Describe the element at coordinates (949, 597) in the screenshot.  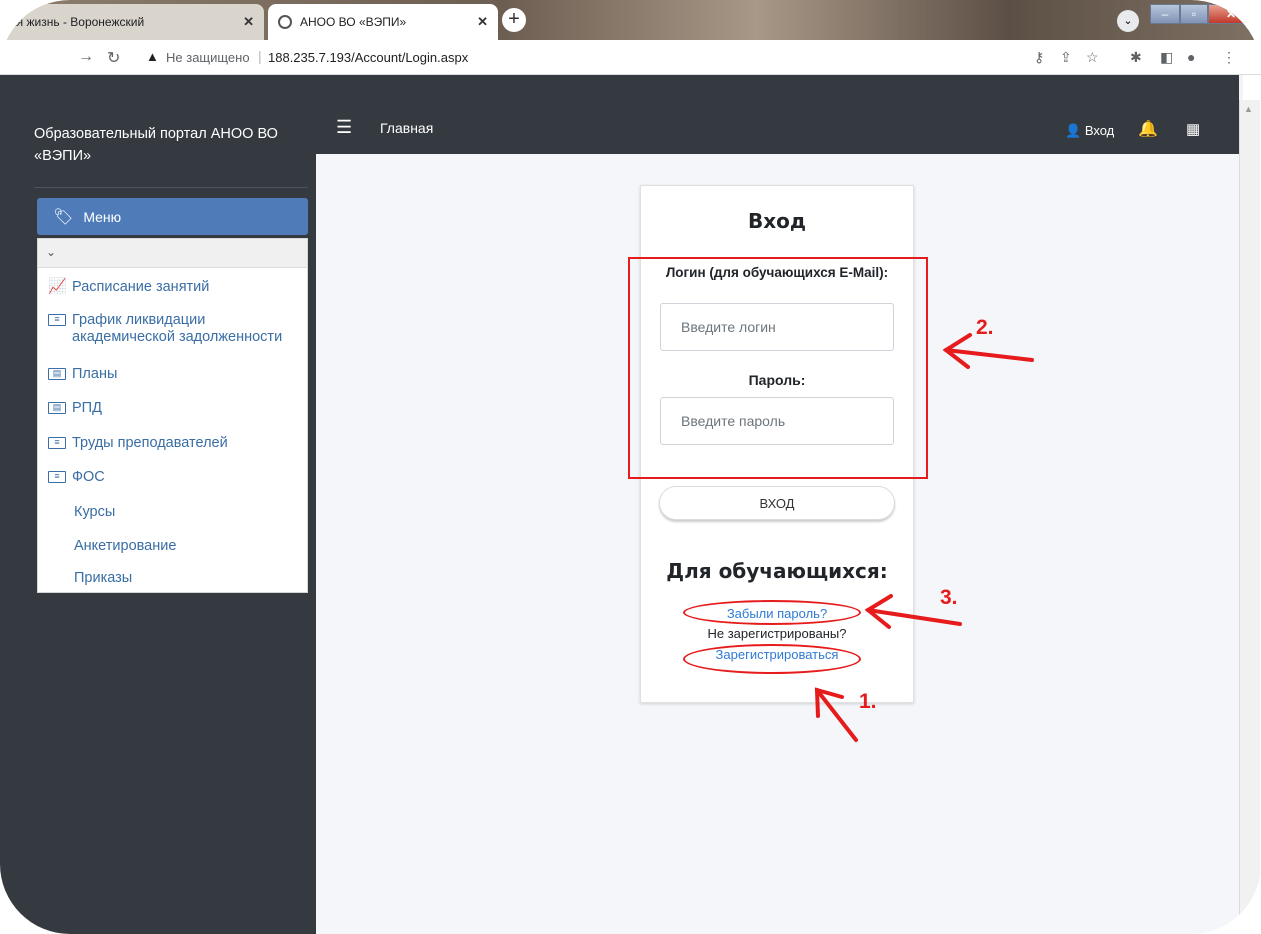
I see `annotation-number-3: 3.` at that location.